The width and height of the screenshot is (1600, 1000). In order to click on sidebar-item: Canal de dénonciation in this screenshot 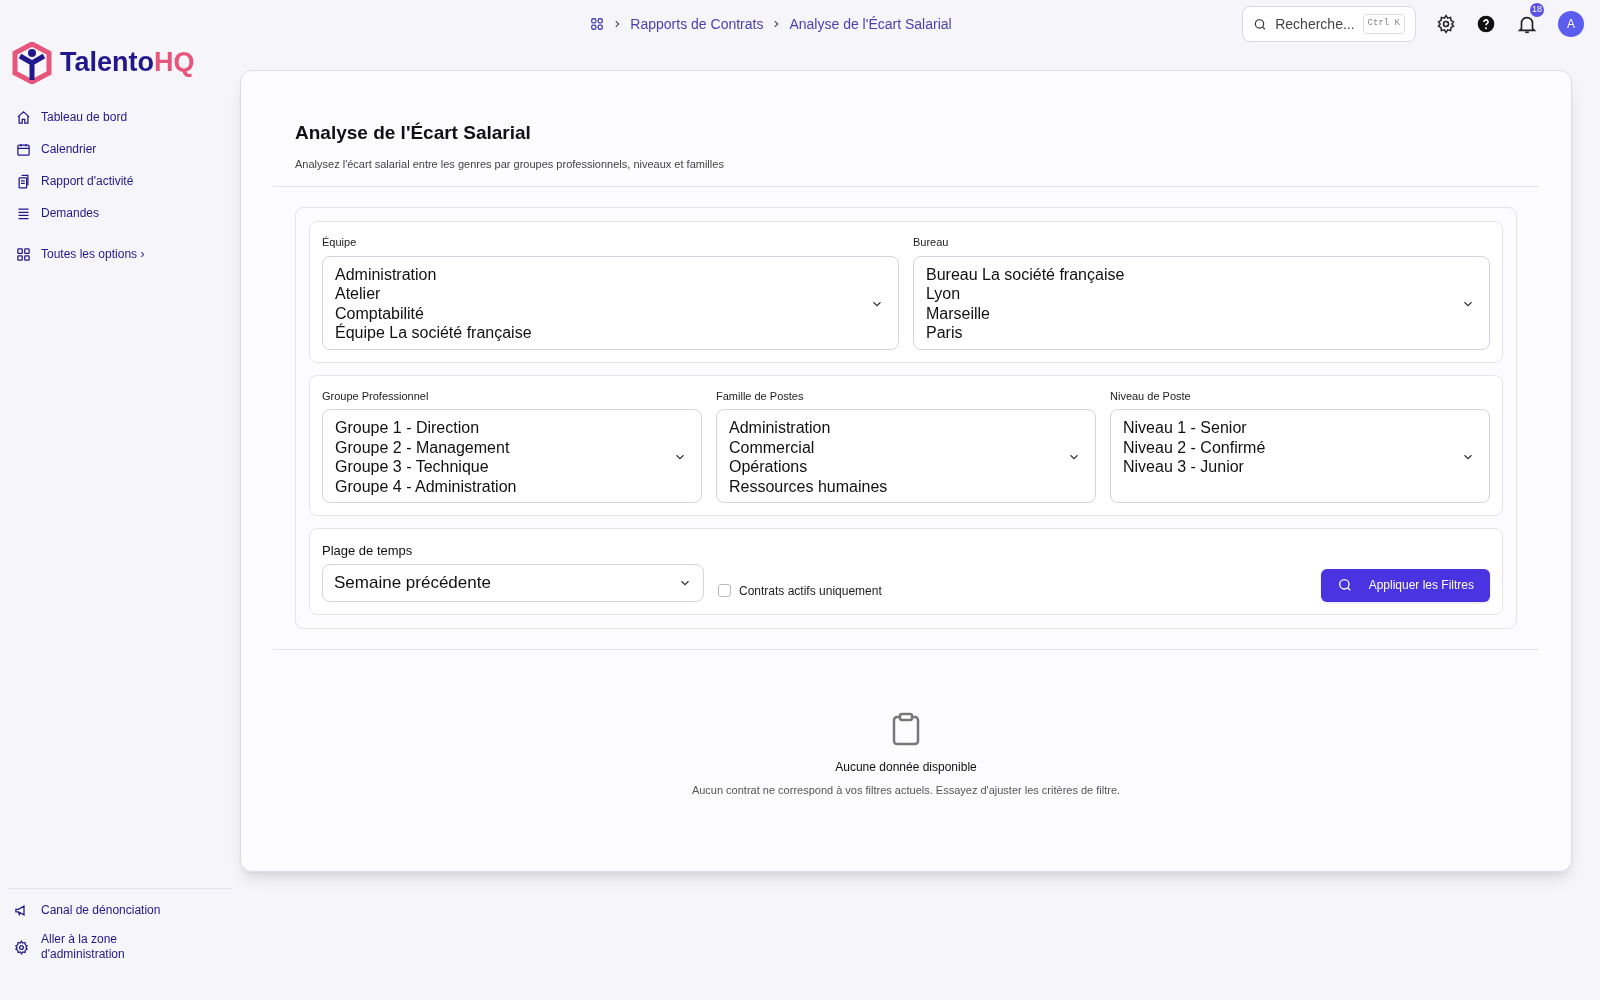, I will do `click(104, 910)`.